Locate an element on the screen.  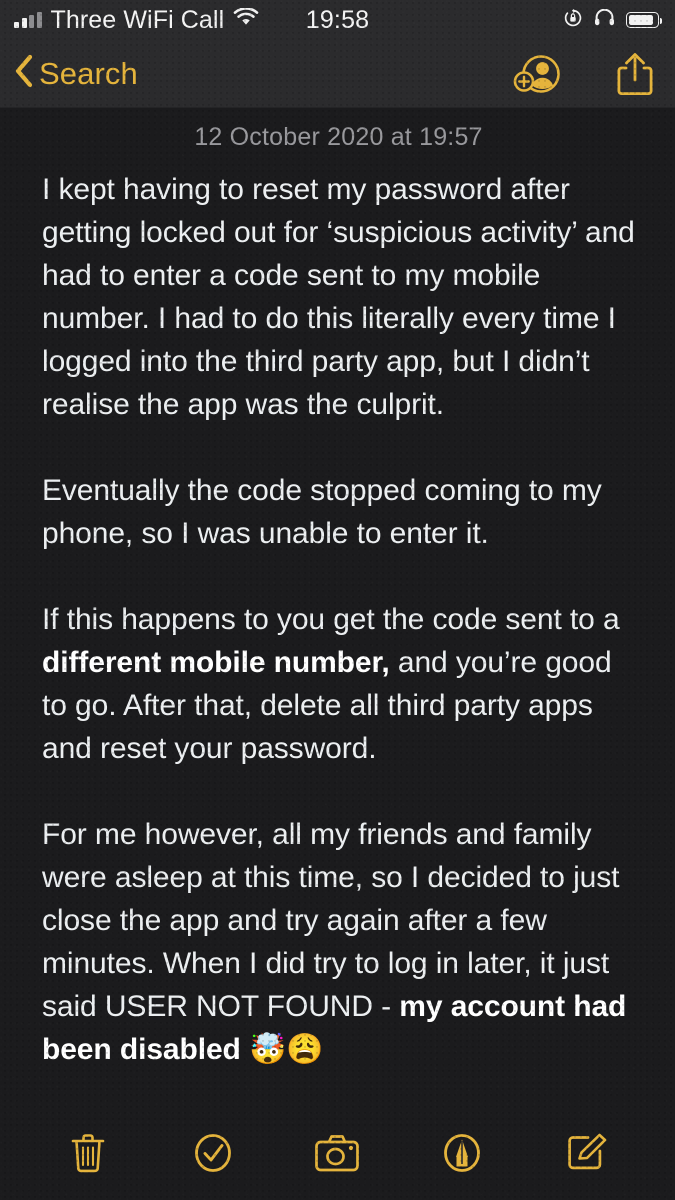
add-person-icon is located at coordinates (538, 74).